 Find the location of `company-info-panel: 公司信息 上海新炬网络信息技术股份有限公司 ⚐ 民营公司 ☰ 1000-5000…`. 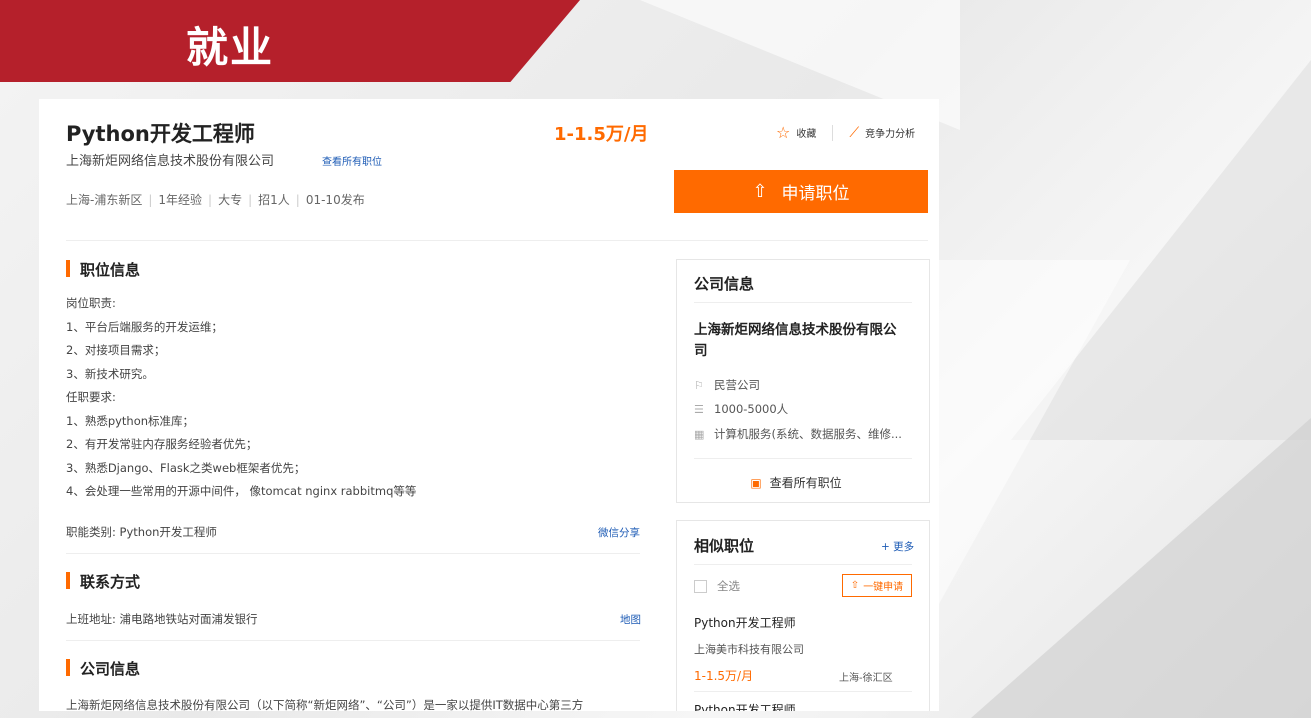

company-info-panel: 公司信息 上海新炬网络信息技术股份有限公司 ⚐ 民营公司 ☰ 1000-5000… is located at coordinates (803, 381).